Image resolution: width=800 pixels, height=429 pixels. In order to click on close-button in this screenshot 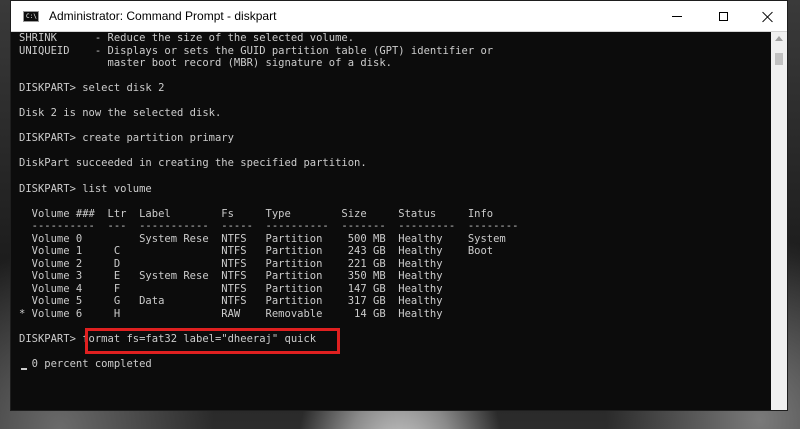, I will do `click(767, 16)`.